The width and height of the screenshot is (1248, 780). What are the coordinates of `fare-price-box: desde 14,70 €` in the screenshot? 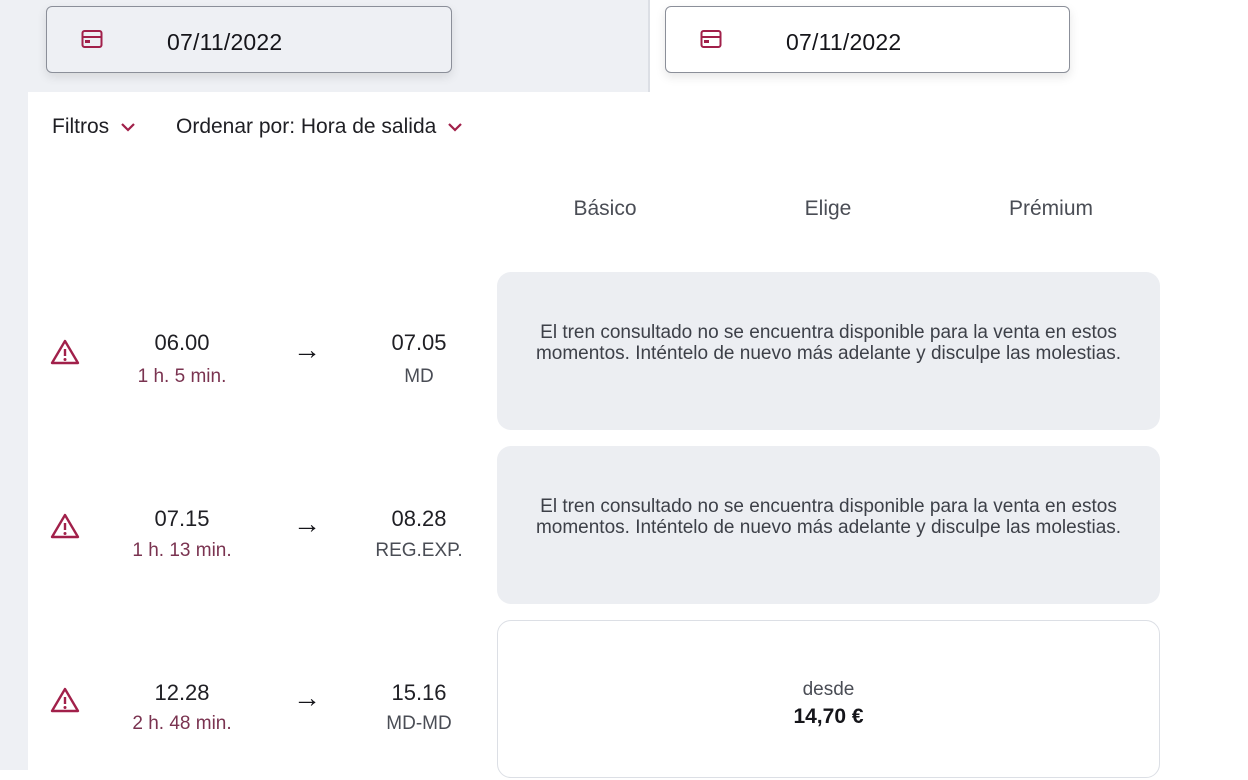 It's located at (828, 699).